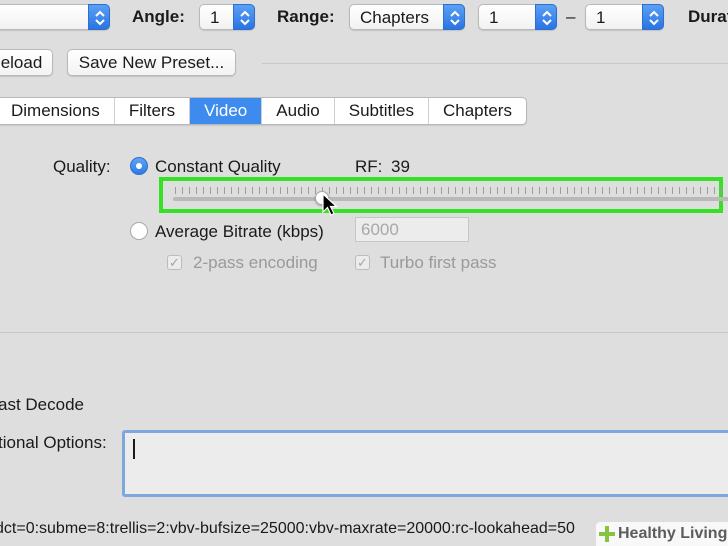 This screenshot has width=728, height=546. I want to click on text-caret, so click(134, 449).